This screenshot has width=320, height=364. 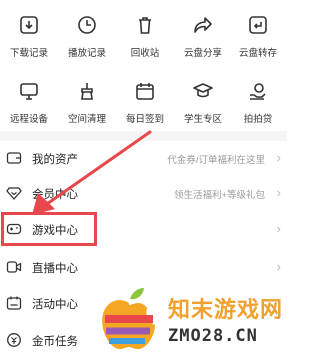 I want to click on paipaidai-label: 拍拍贷, so click(x=258, y=119).